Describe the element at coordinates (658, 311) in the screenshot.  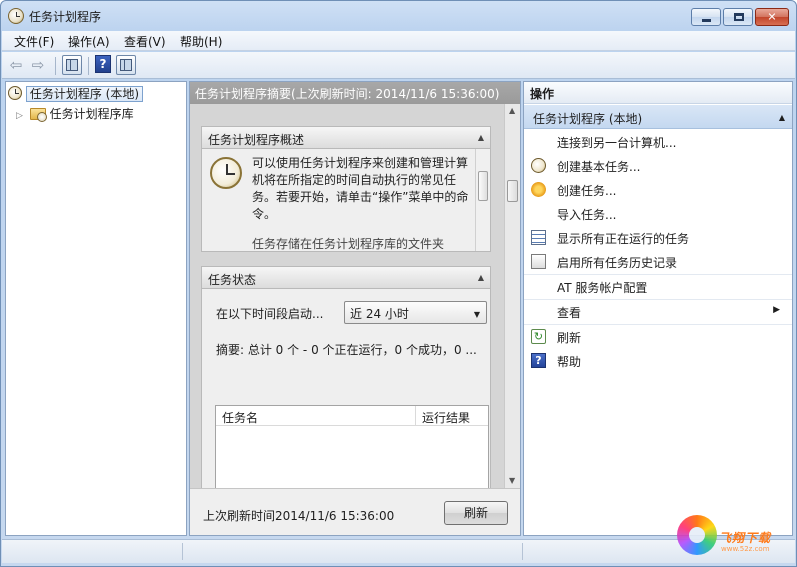
I see `action-view: 查看 ▶` at that location.